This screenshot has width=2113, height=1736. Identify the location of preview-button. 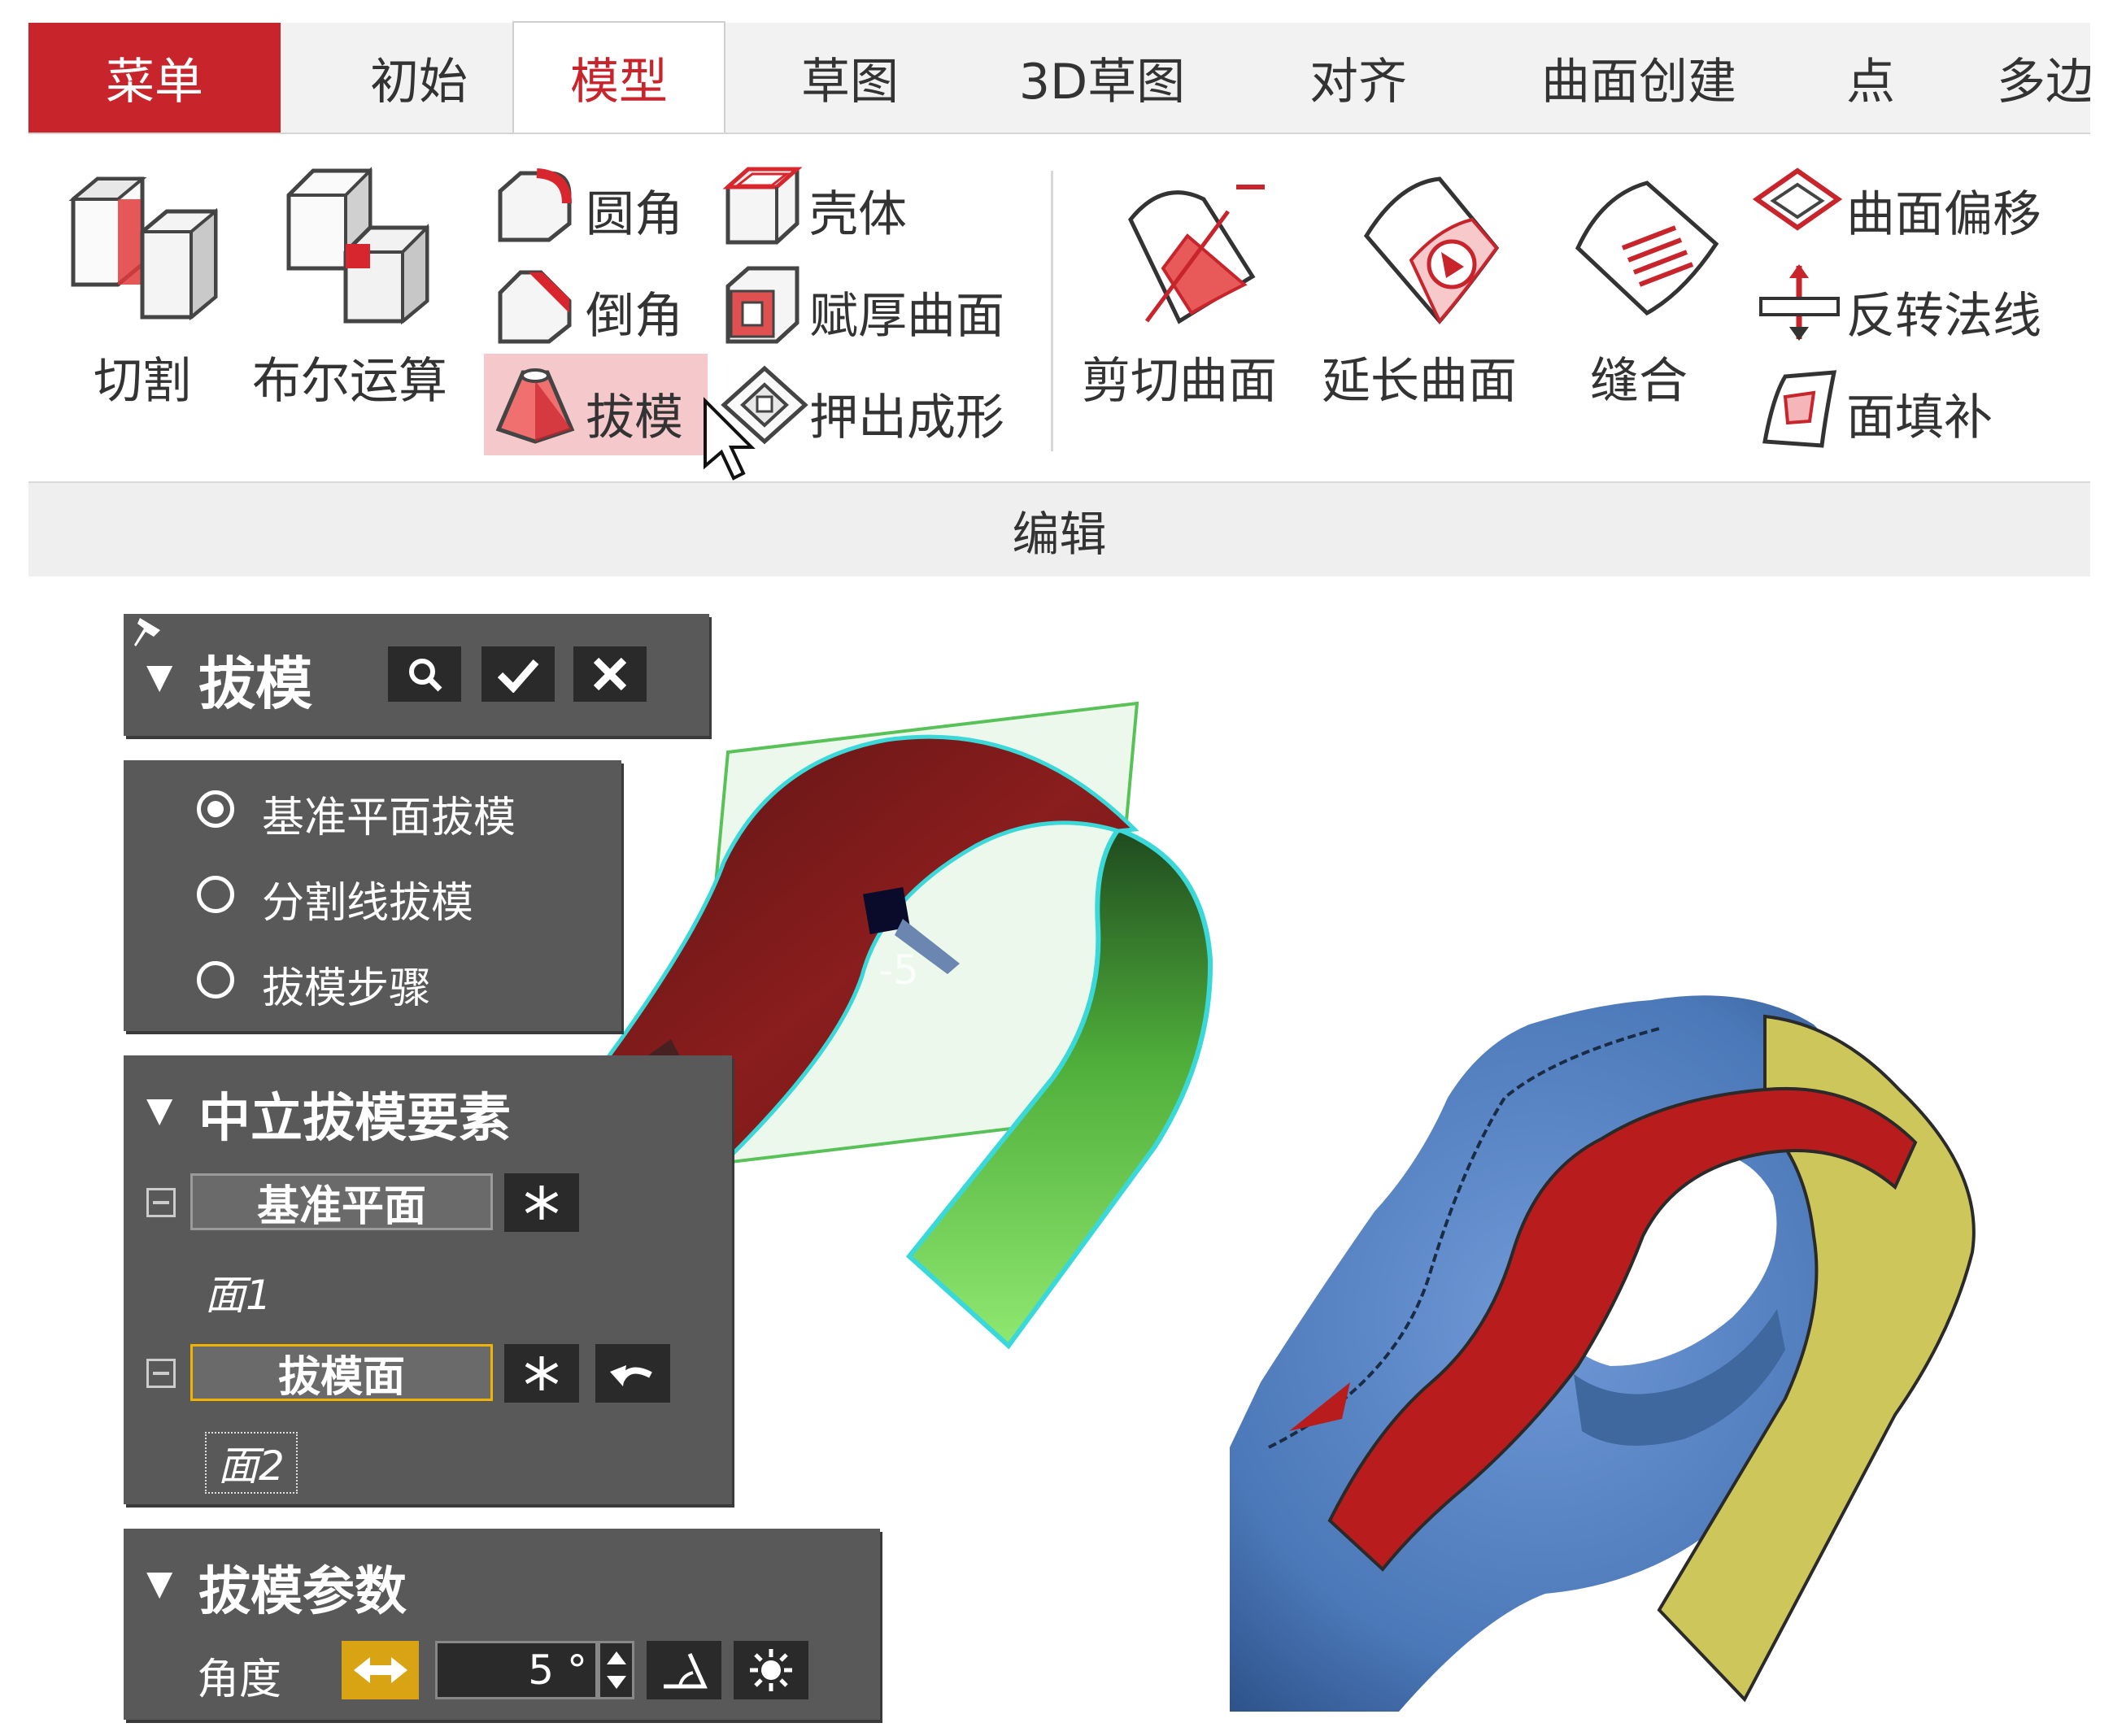
(424, 674).